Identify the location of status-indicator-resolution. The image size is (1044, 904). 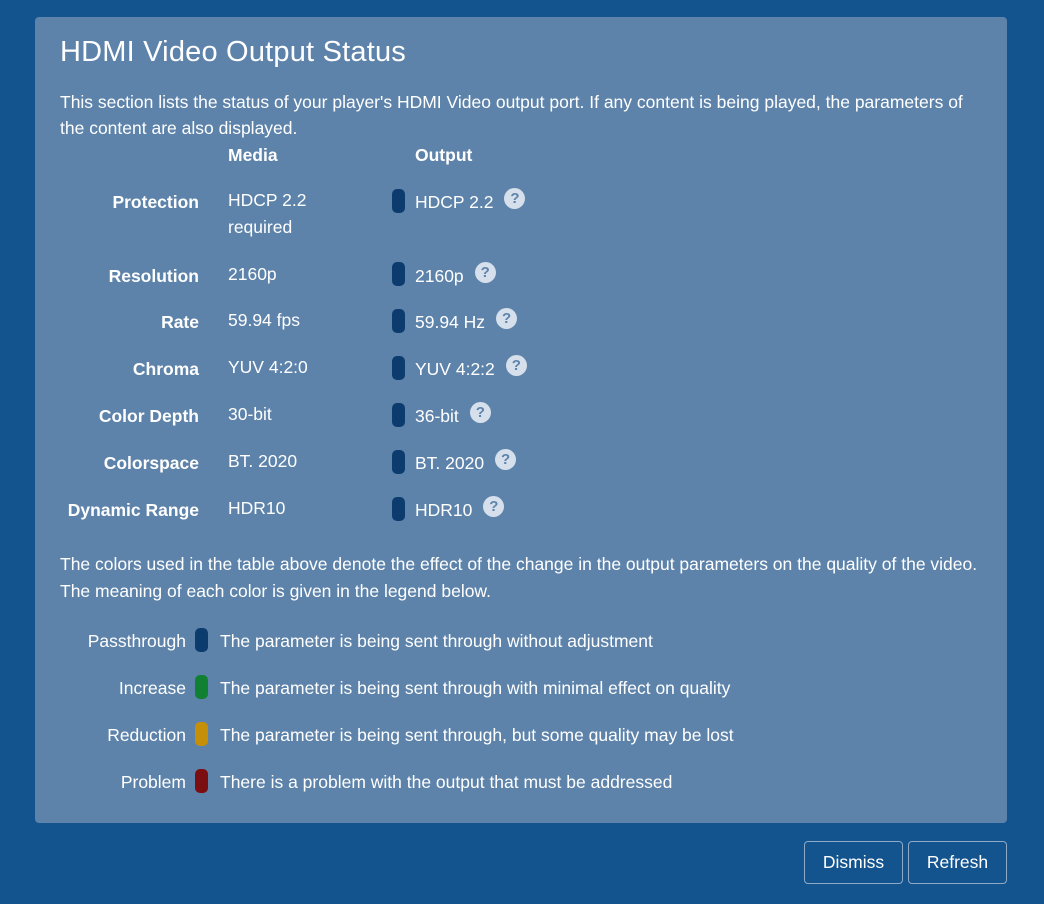
(398, 274).